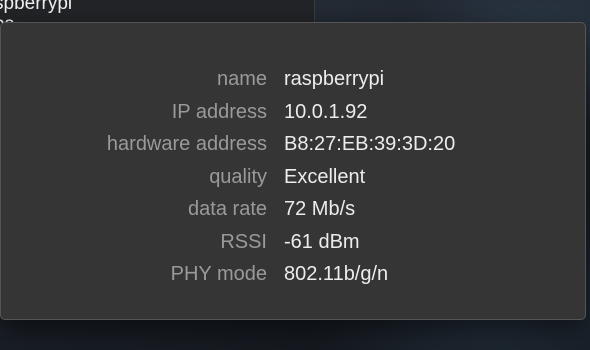 This screenshot has width=590, height=350. I want to click on info-value: 10.0.1.92, so click(326, 111).